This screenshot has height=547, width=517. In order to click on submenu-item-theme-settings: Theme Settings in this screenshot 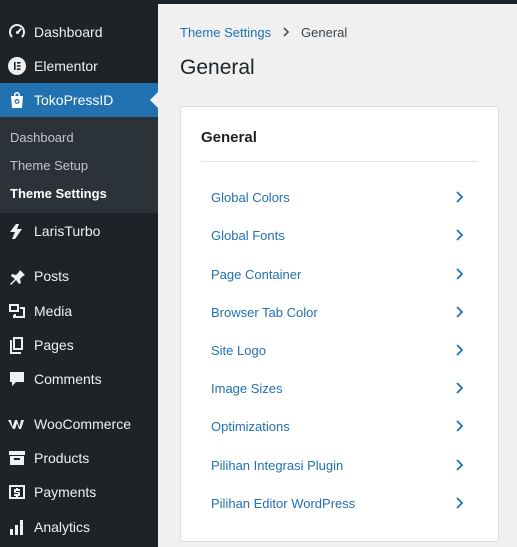, I will do `click(58, 194)`.